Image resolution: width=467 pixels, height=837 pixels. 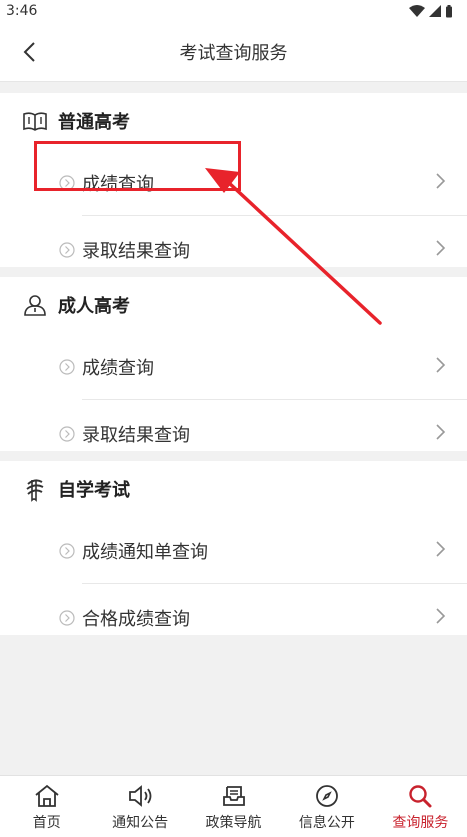 I want to click on status-icons, so click(x=431, y=11).